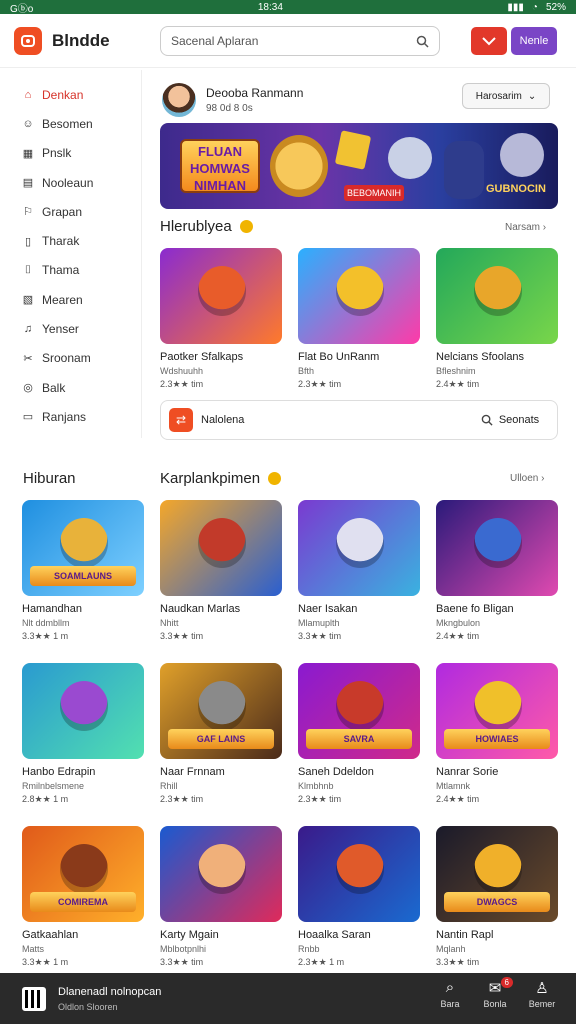  What do you see at coordinates (83, 548) in the screenshot?
I see `game-thumbnail: SOAMLAUNS` at bounding box center [83, 548].